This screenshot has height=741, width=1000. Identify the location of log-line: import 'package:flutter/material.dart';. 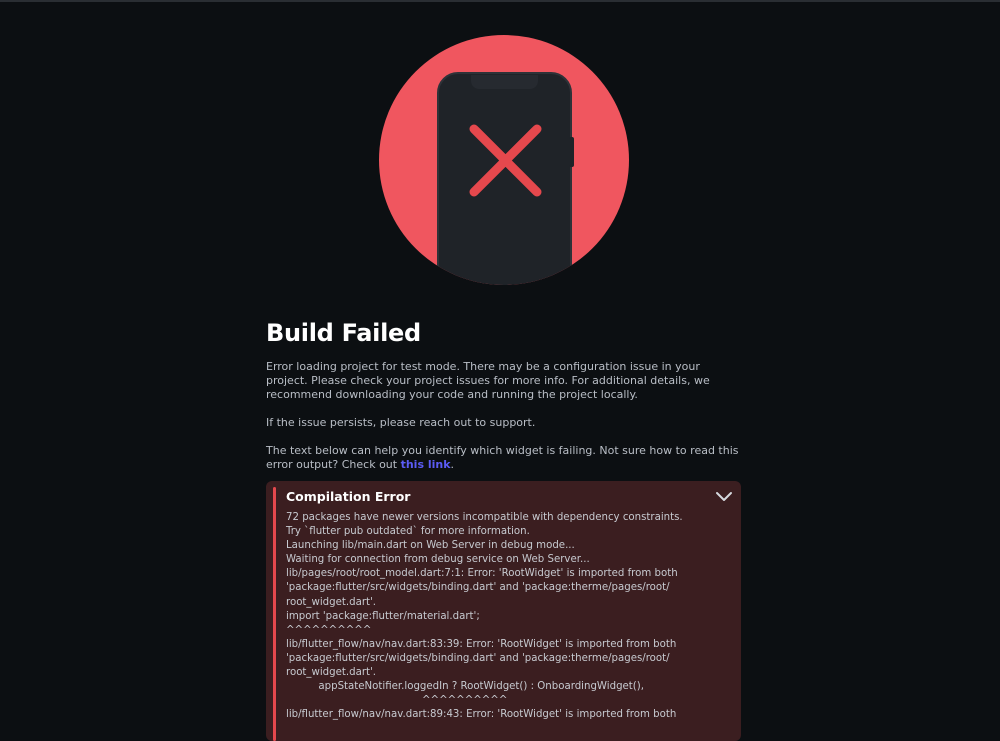
(383, 616).